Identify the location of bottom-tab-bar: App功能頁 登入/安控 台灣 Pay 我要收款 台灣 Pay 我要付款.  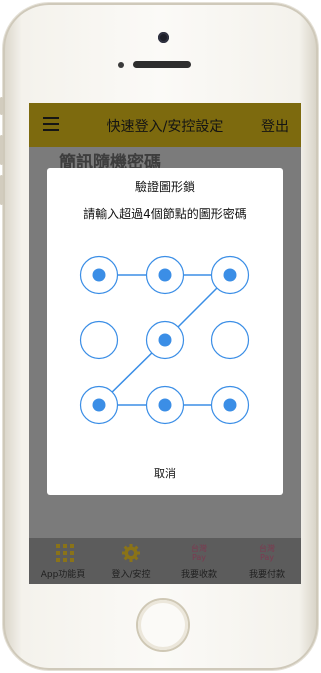
(165, 561).